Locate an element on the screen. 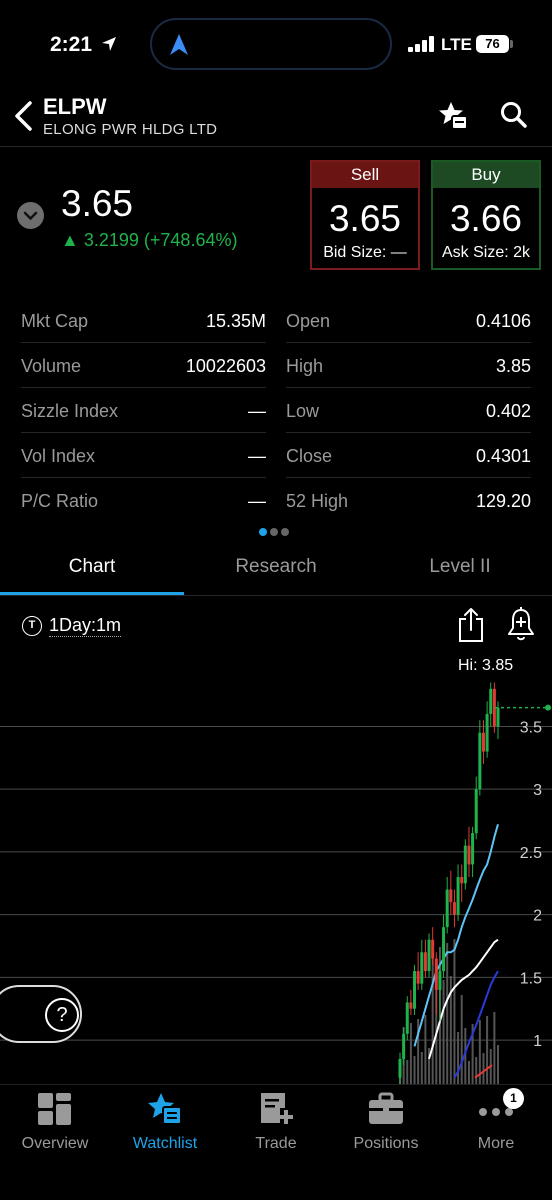  page-indicator is located at coordinates (275, 532).